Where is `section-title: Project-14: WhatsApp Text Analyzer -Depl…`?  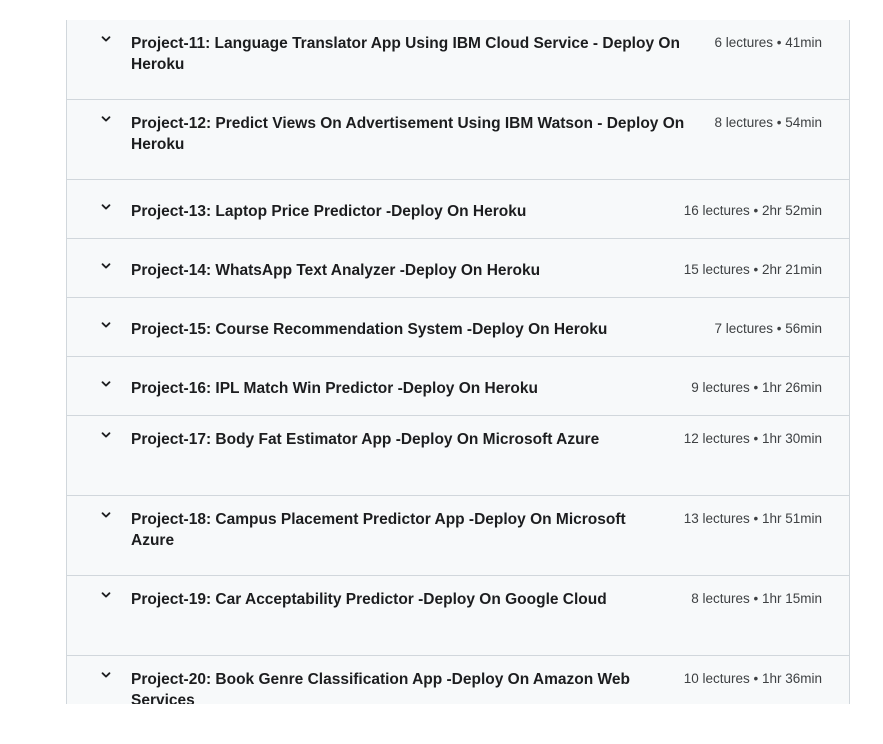 section-title: Project-14: WhatsApp Text Analyzer -Depl… is located at coordinates (407, 270).